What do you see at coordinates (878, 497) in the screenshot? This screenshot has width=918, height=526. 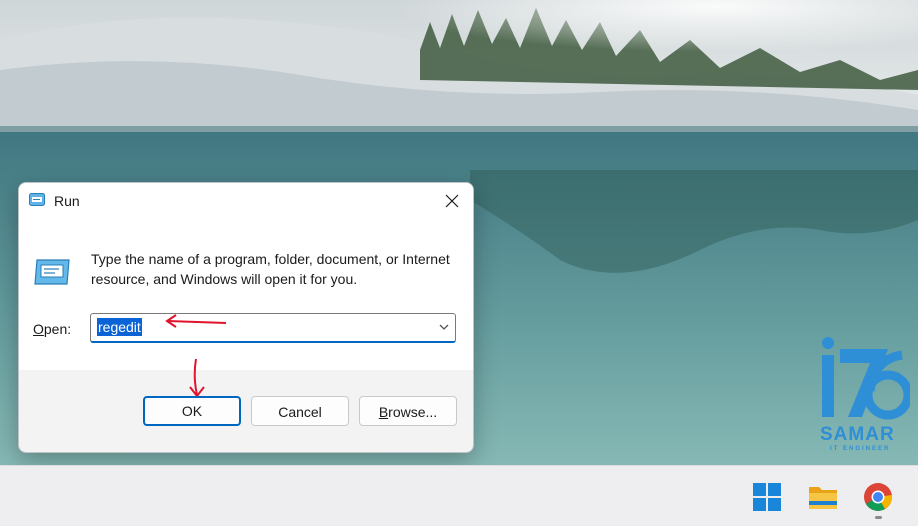 I see `chrome-icon` at bounding box center [878, 497].